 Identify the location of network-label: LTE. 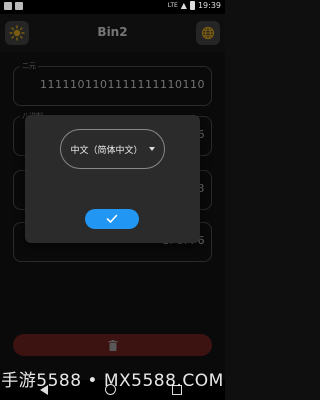
(172, 5).